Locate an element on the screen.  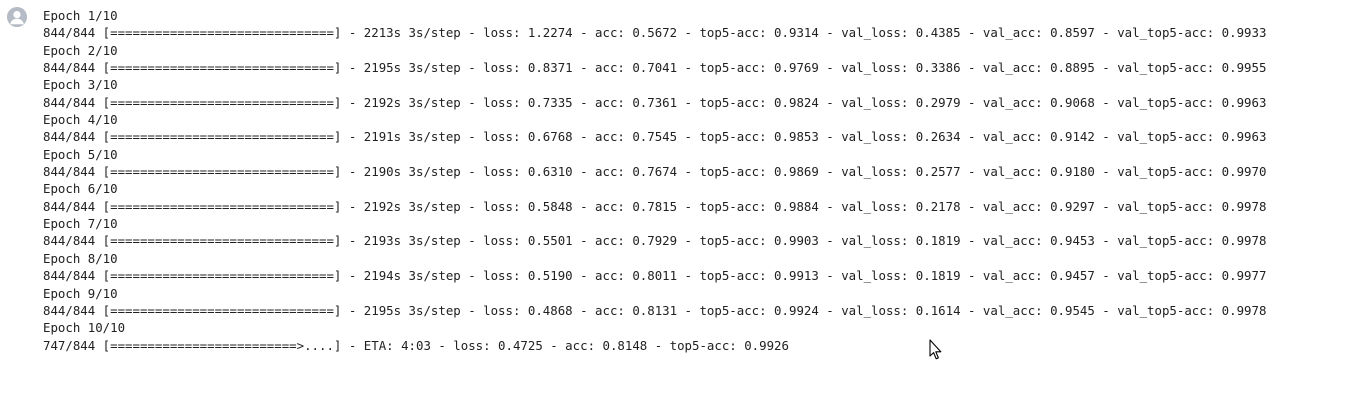
epoch-header: Epoch 5/10 is located at coordinates (80, 154).